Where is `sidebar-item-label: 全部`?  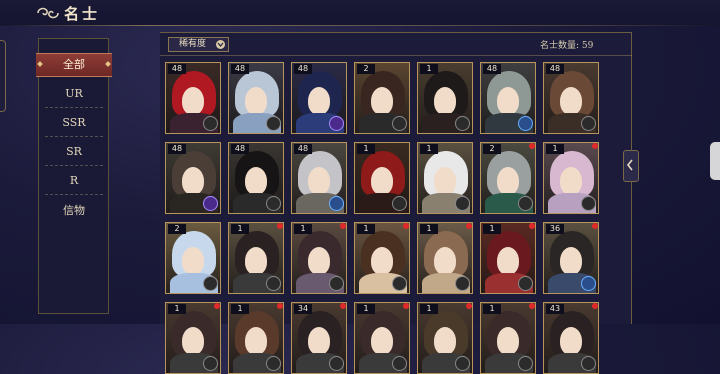 sidebar-item-label: 全部 is located at coordinates (74, 64).